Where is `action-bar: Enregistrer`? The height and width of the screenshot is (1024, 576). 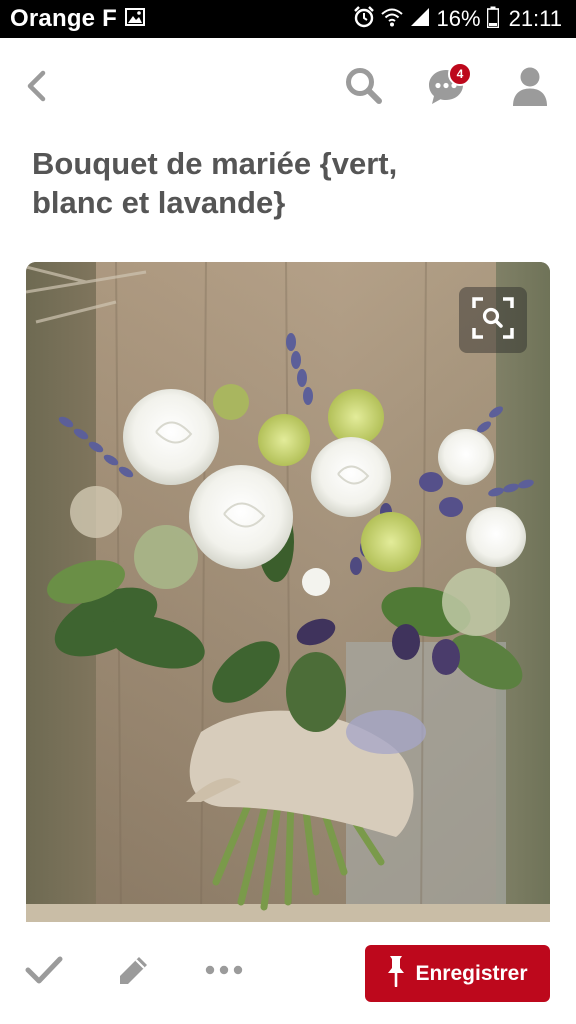
action-bar: Enregistrer is located at coordinates (288, 973).